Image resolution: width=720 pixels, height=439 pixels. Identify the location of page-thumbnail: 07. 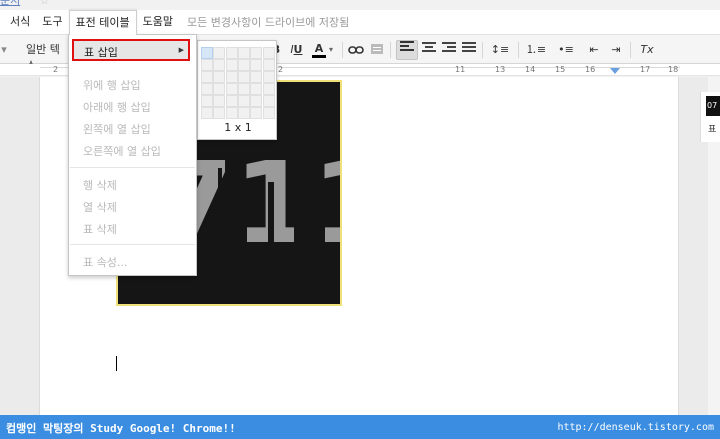
(713, 106).